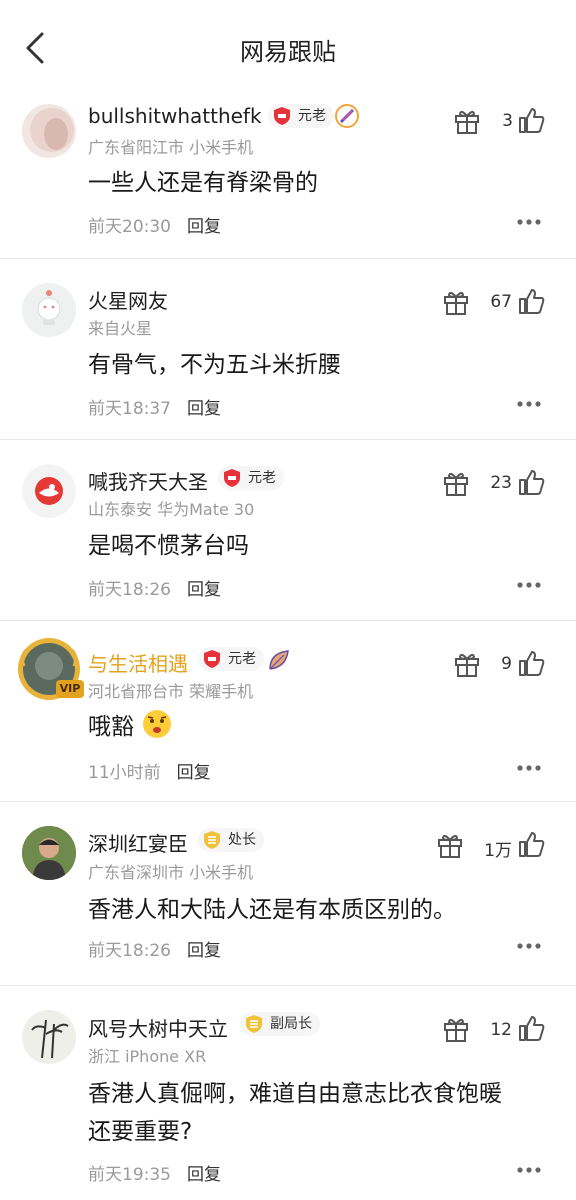  Describe the element at coordinates (203, 183) in the screenshot. I see `comment-text: 一些人还是有脊梁骨的` at that location.